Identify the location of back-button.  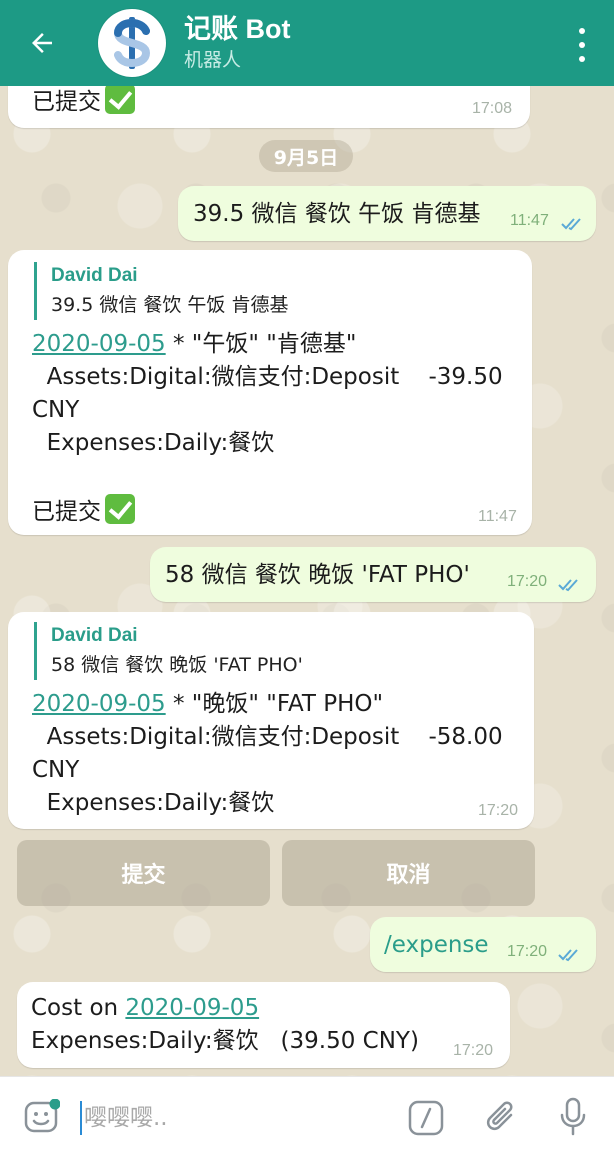
(42, 43).